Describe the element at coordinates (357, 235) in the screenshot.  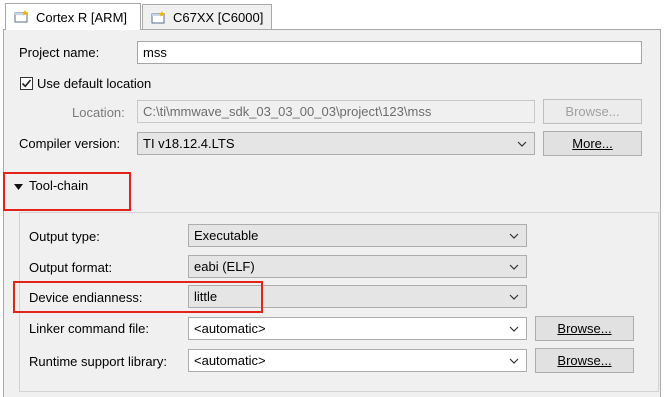
I see `output-type-select: Executable` at that location.